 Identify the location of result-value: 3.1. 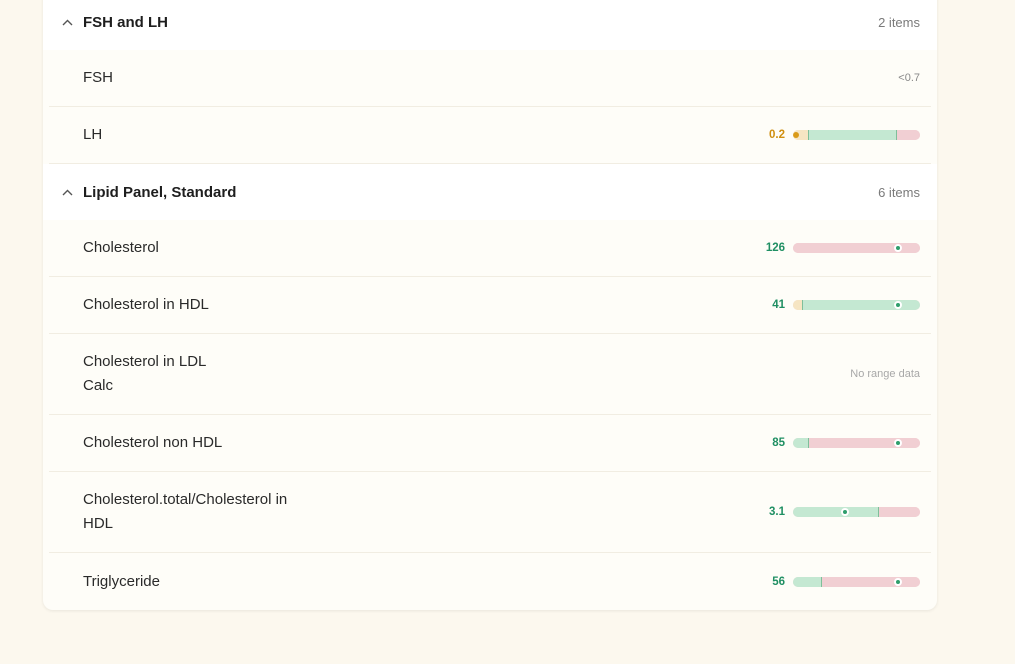
(777, 512).